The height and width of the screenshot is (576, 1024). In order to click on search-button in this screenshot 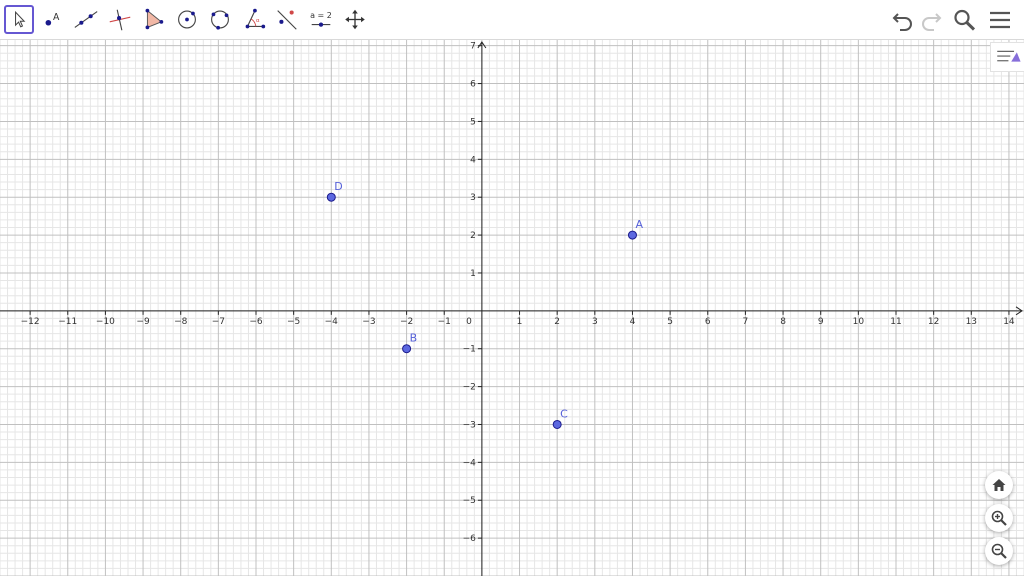, I will do `click(965, 20)`.